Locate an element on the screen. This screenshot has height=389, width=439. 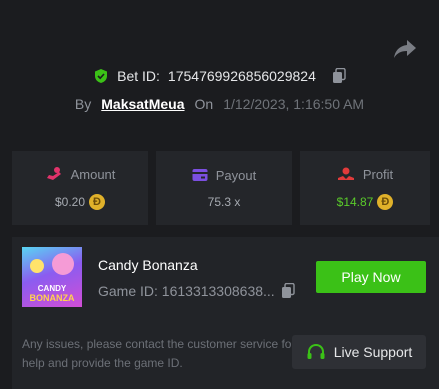
shield-check-icon is located at coordinates (101, 76).